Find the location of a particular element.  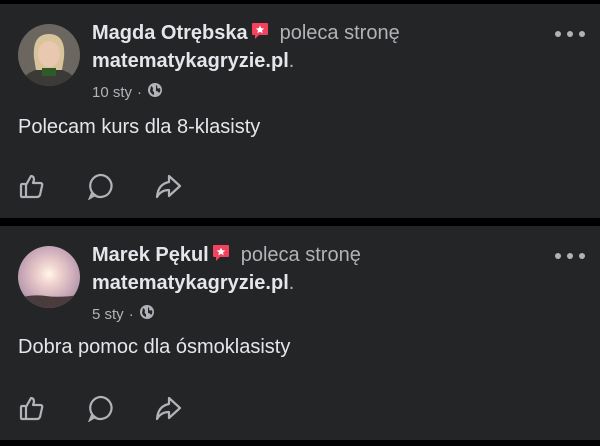

author-name: Marek Pękul is located at coordinates (150, 255).